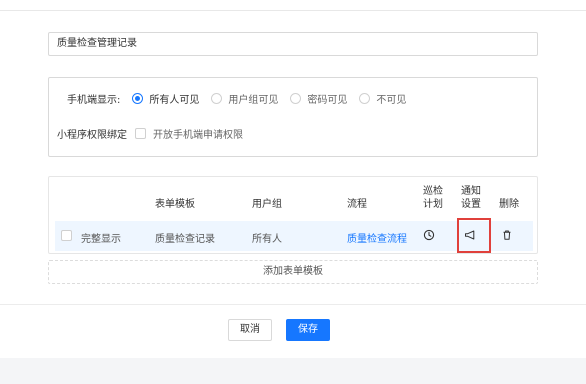  I want to click on header-notify-setting: 通知 设置, so click(471, 198).